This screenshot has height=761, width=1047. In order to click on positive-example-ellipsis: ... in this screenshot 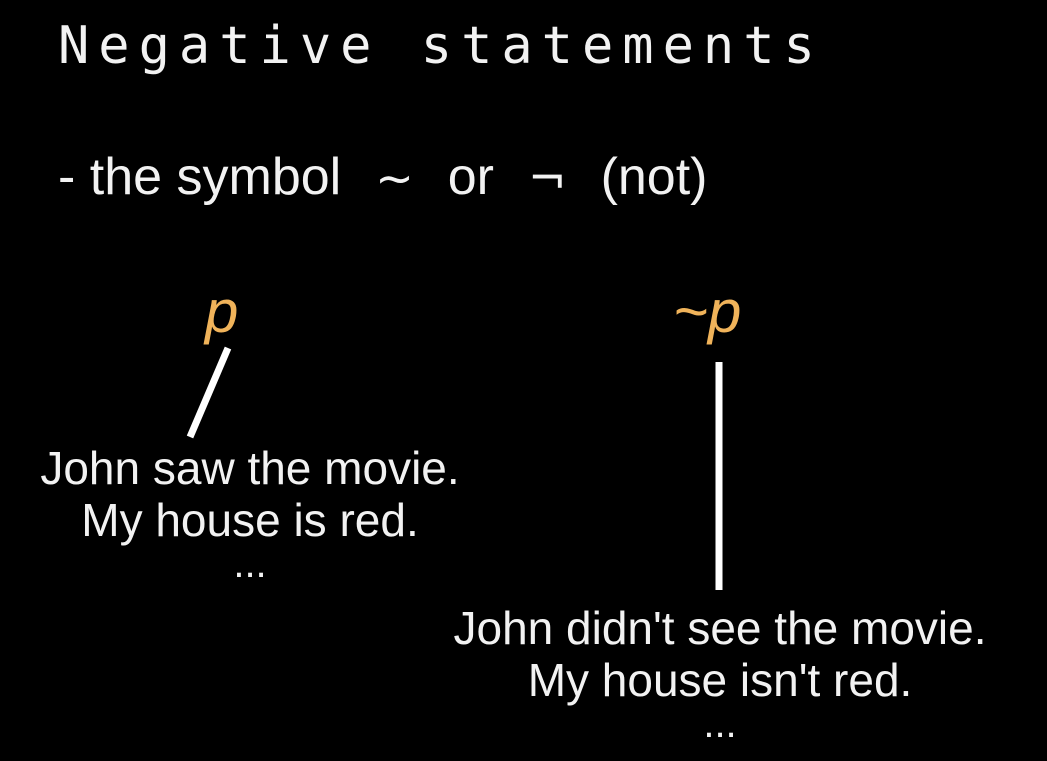, I will do `click(250, 564)`.